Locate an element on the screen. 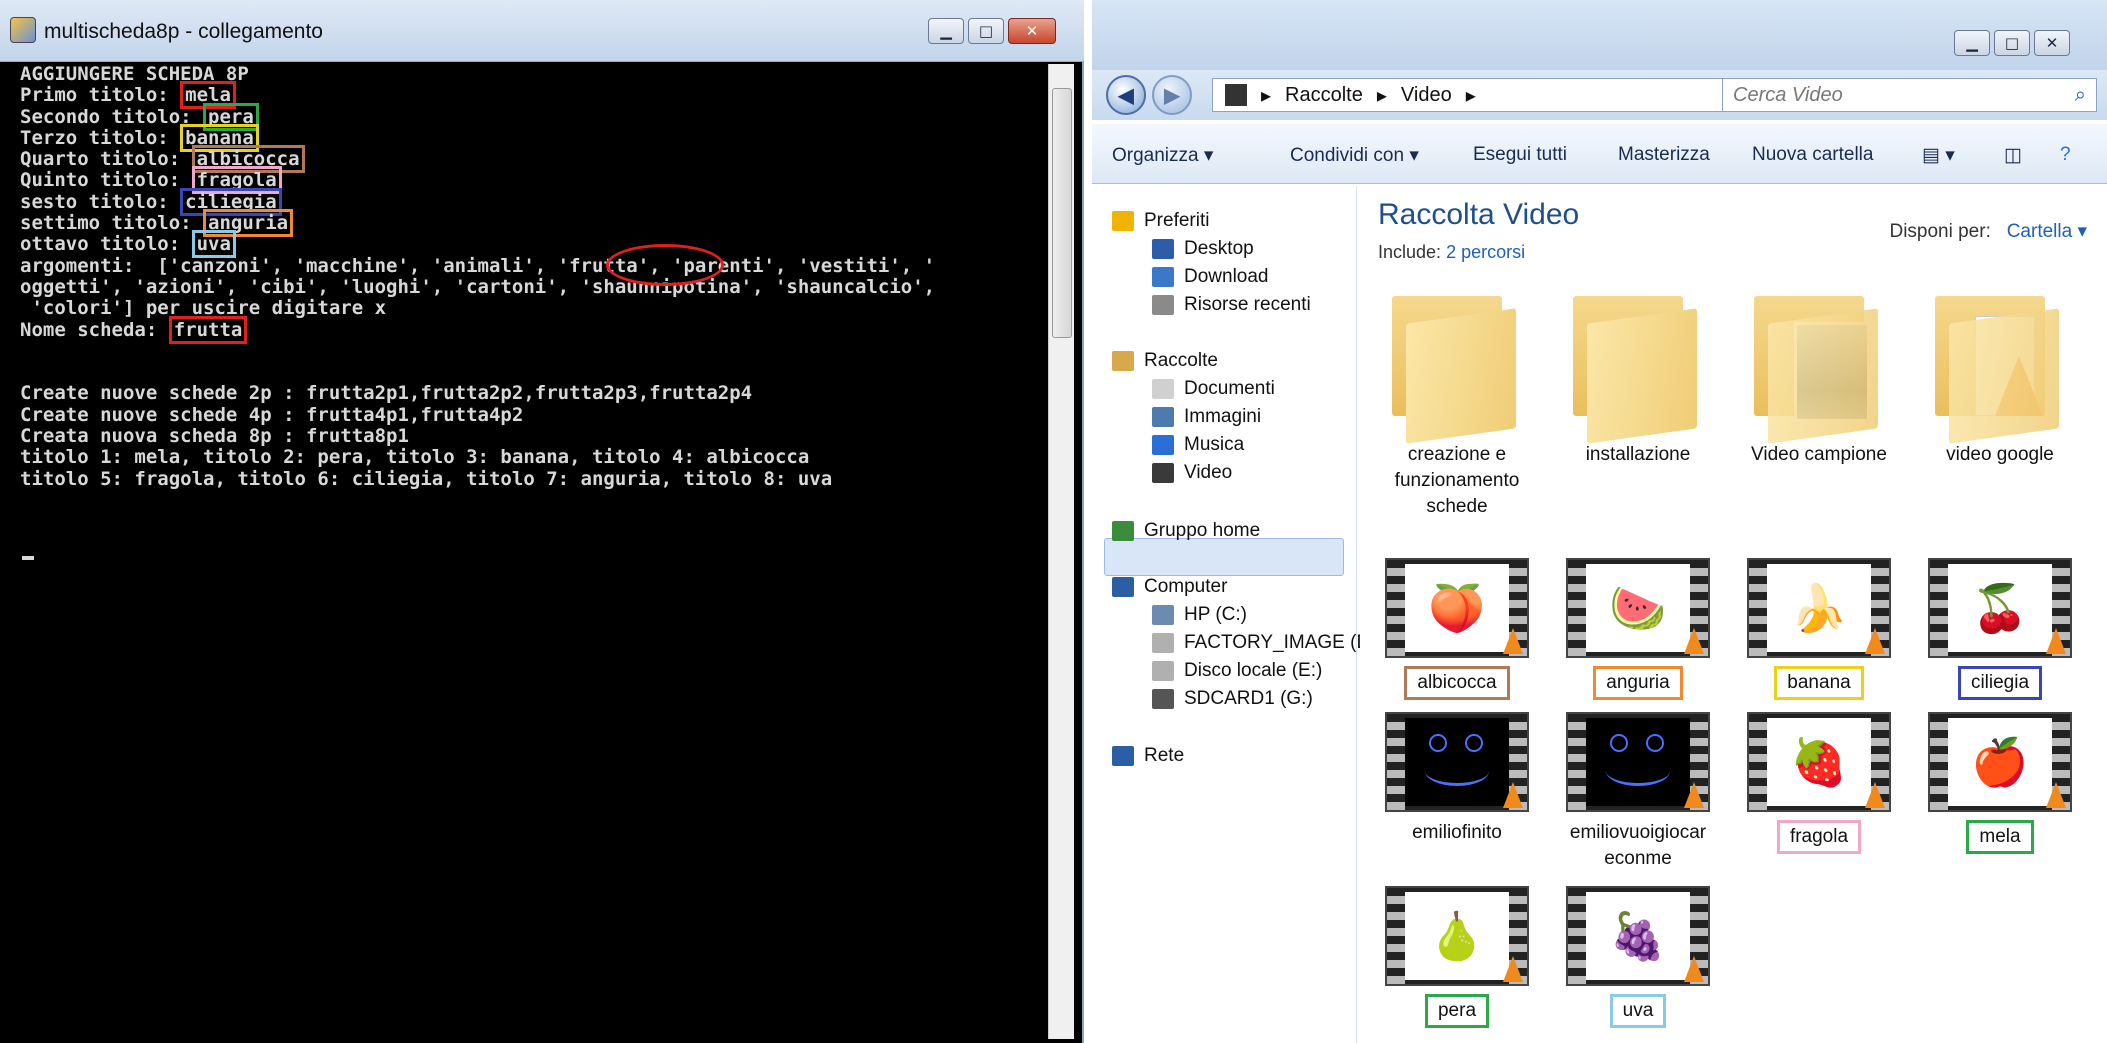  nav-item-label: FACTORY_IMAGE (D is located at coordinates (1277, 642).